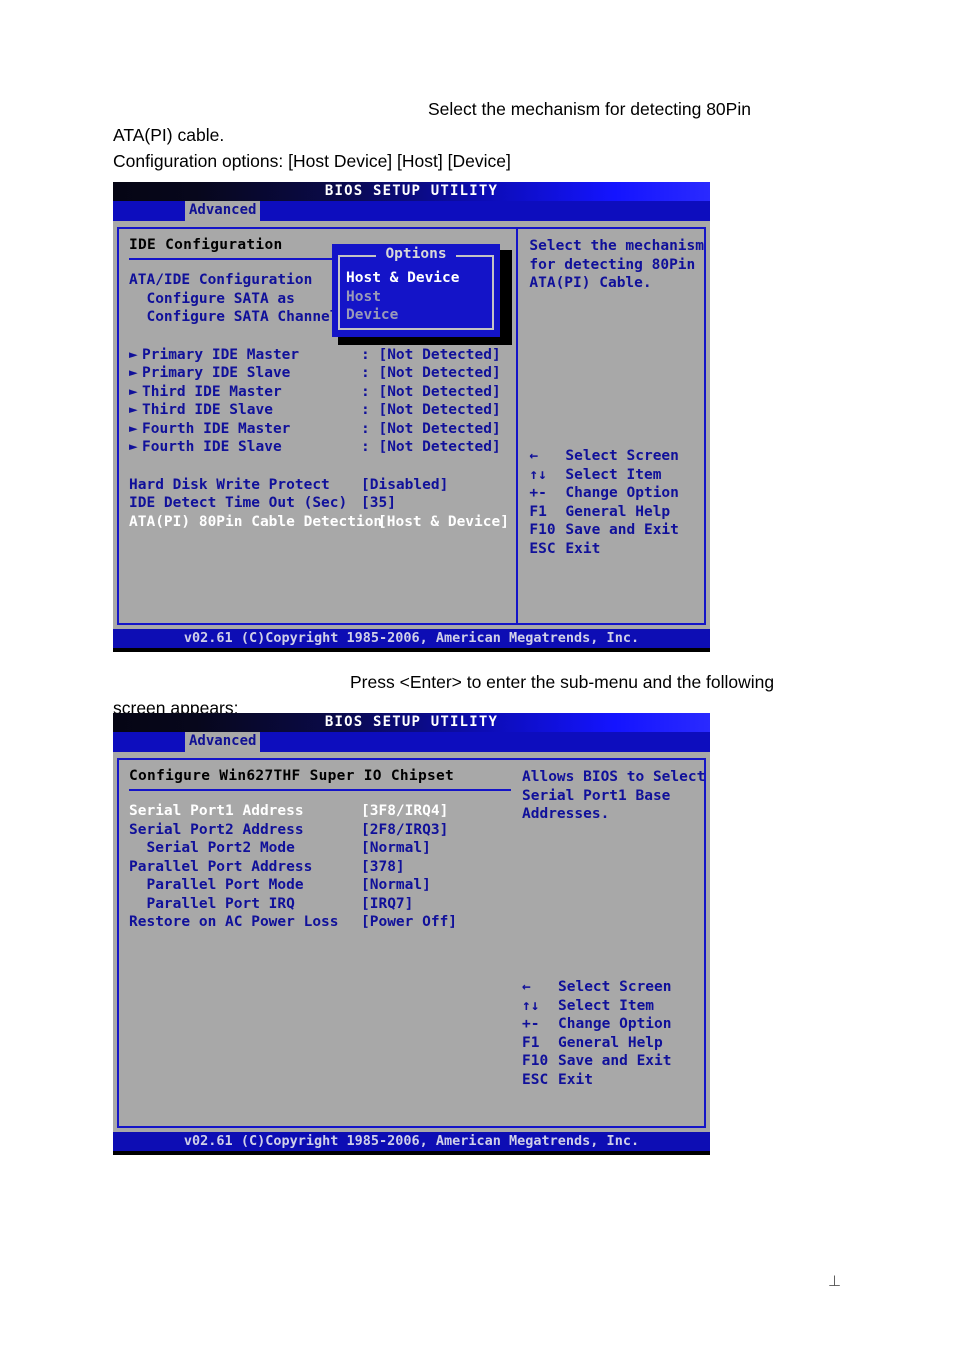  I want to click on options-popup-item: Host, so click(416, 297).